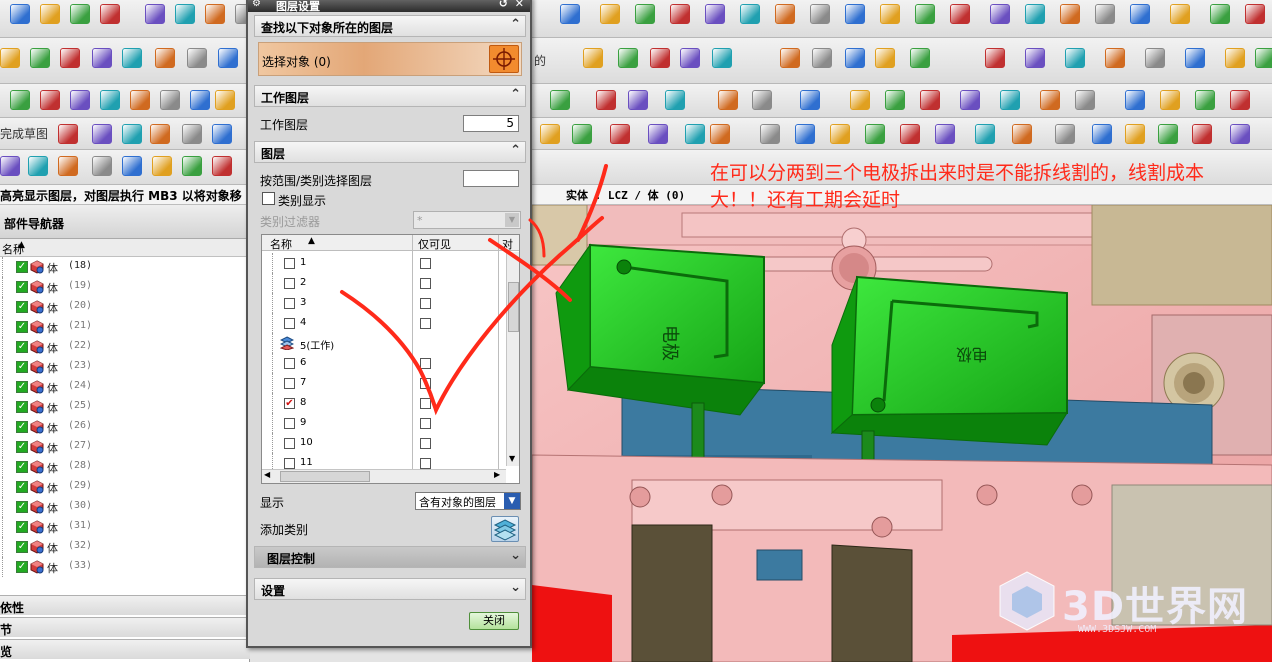 This screenshot has height=662, width=1272. I want to click on navigator-row: ✓ 体 (23), so click(124, 367).